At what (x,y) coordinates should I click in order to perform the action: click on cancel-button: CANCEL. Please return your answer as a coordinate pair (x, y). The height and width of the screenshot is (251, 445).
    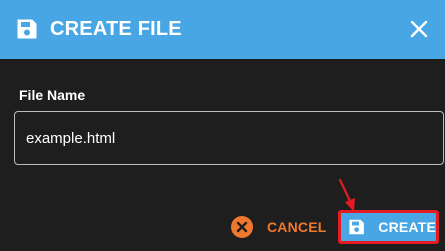
    Looking at the image, I should click on (279, 227).